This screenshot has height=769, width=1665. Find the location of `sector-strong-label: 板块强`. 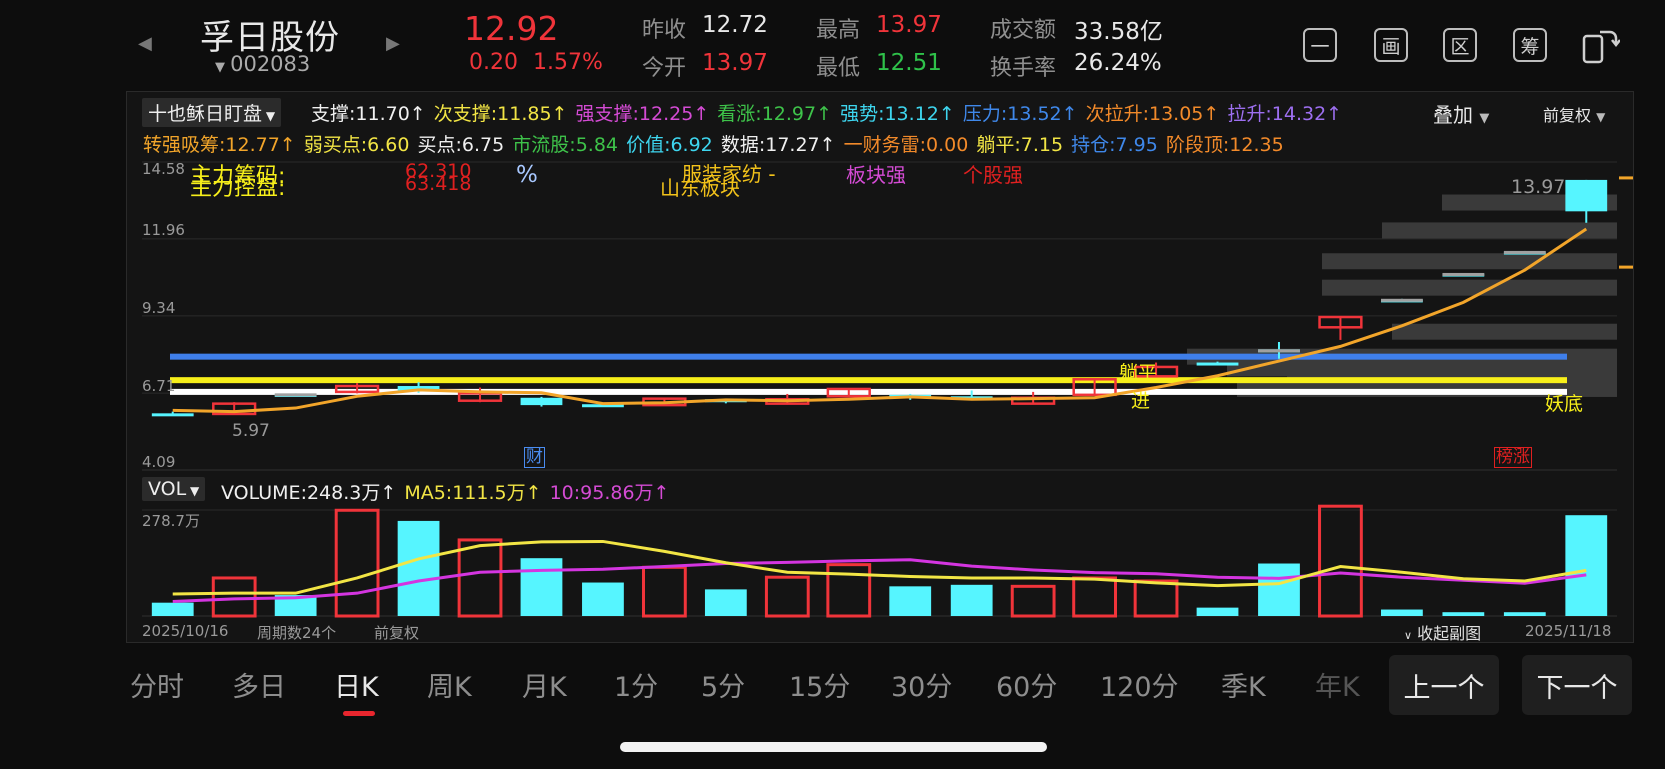

sector-strong-label: 板块强 is located at coordinates (876, 175).